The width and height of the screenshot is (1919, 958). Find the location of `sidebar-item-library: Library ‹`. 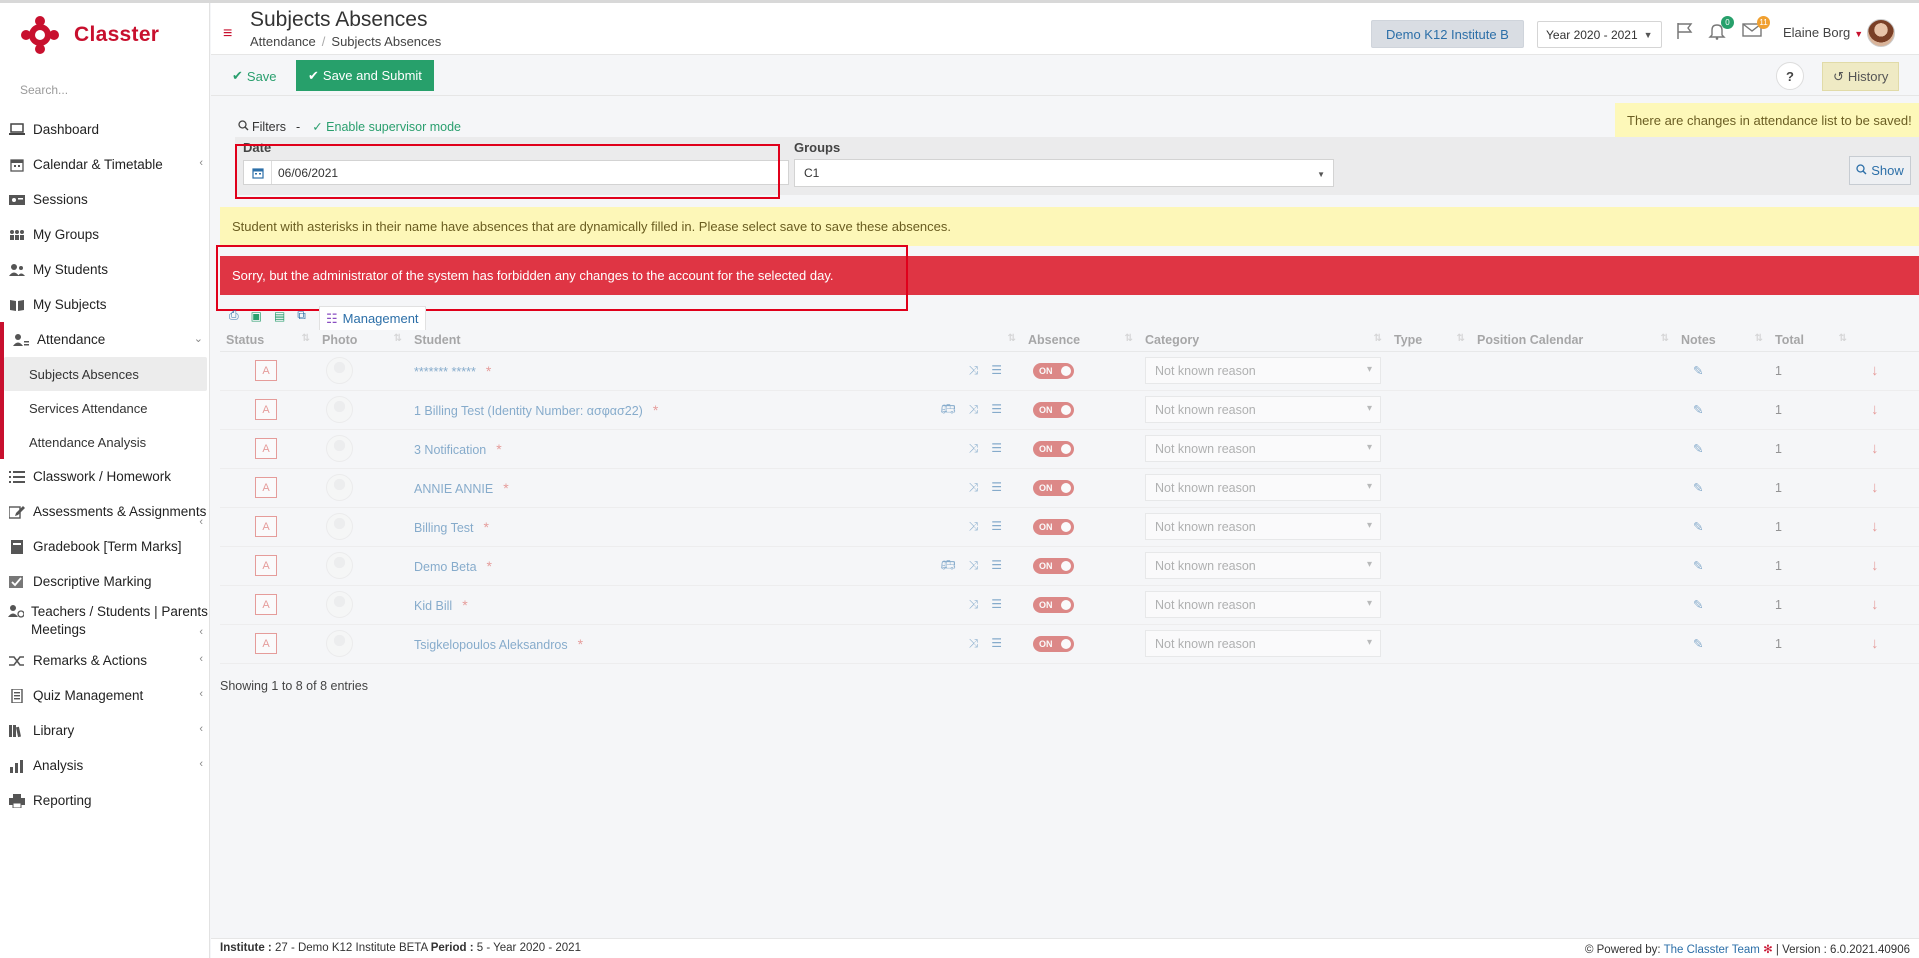

sidebar-item-library: Library ‹ is located at coordinates (104, 730).